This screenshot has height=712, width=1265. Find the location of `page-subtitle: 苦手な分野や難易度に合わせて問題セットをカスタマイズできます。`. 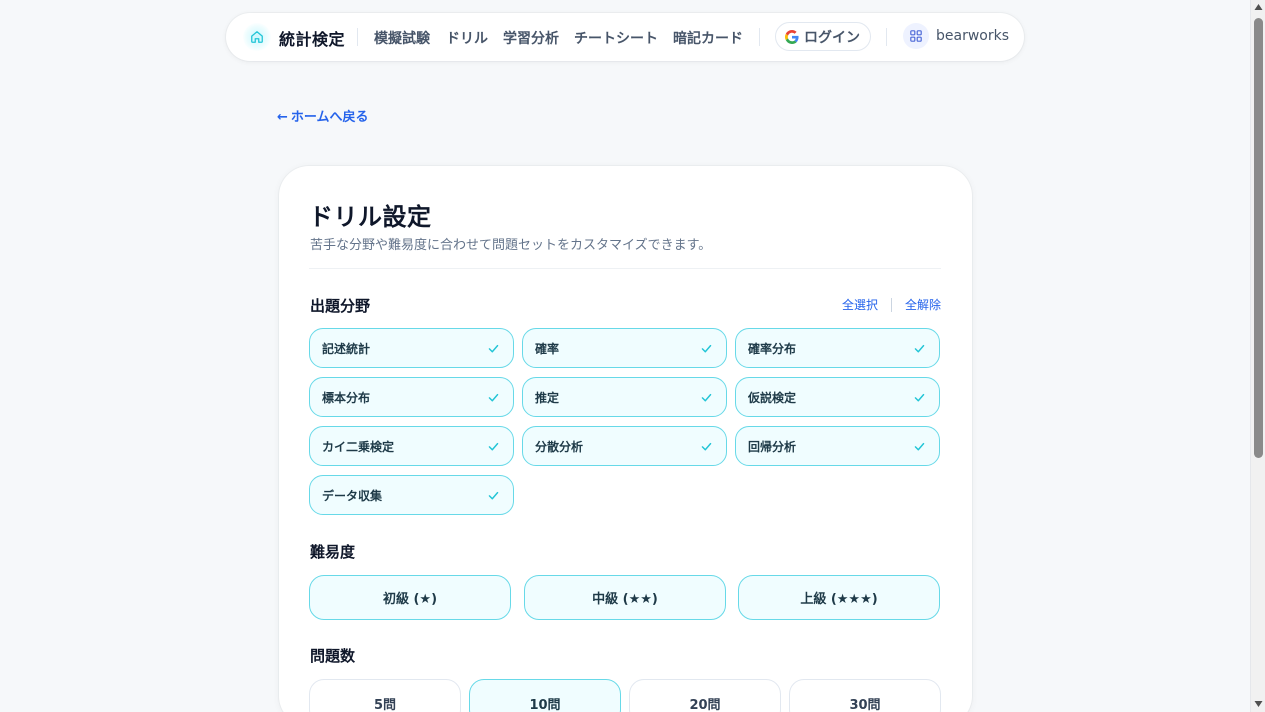

page-subtitle: 苦手な分野や難易度に合わせて問題セットをカスタマイズできます。 is located at coordinates (511, 245).